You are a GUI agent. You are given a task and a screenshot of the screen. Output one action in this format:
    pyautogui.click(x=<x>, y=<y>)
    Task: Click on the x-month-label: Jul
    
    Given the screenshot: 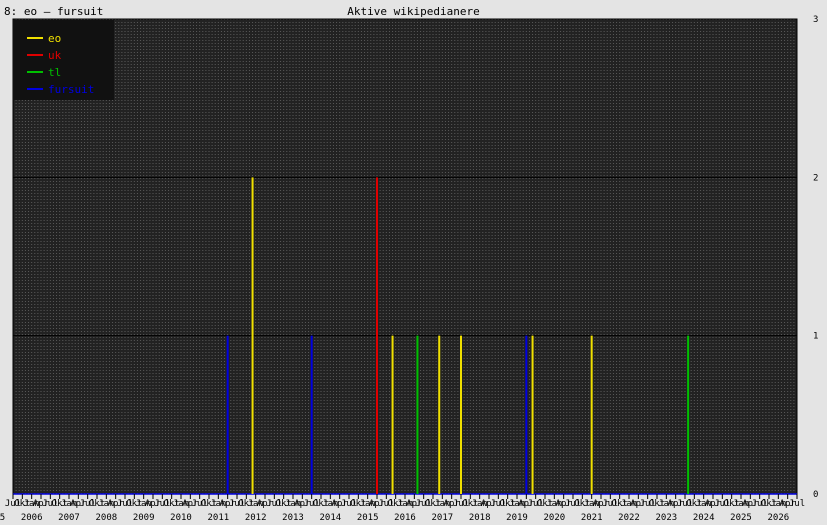 What is the action you would take?
    pyautogui.click(x=797, y=504)
    